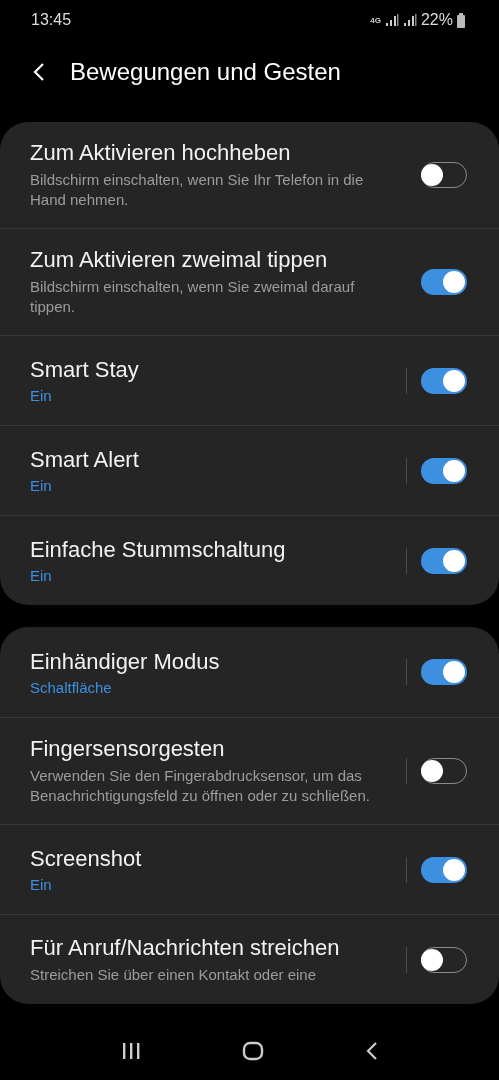 The width and height of the screenshot is (499, 1080). What do you see at coordinates (197, 190) in the screenshot?
I see `setting-description: Bildschirm einschalten, wenn Sie Ihr Telefon in die Hand nehmen.` at bounding box center [197, 190].